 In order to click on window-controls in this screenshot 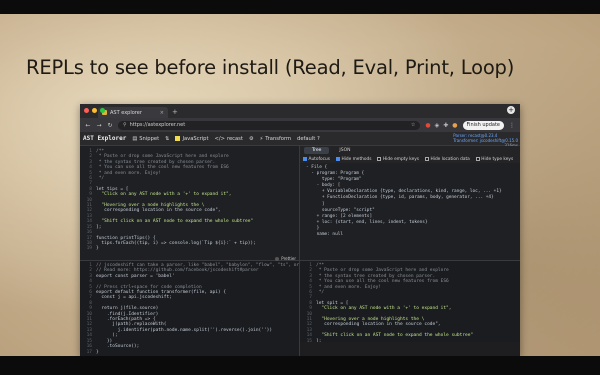, I will do `click(94, 110)`.